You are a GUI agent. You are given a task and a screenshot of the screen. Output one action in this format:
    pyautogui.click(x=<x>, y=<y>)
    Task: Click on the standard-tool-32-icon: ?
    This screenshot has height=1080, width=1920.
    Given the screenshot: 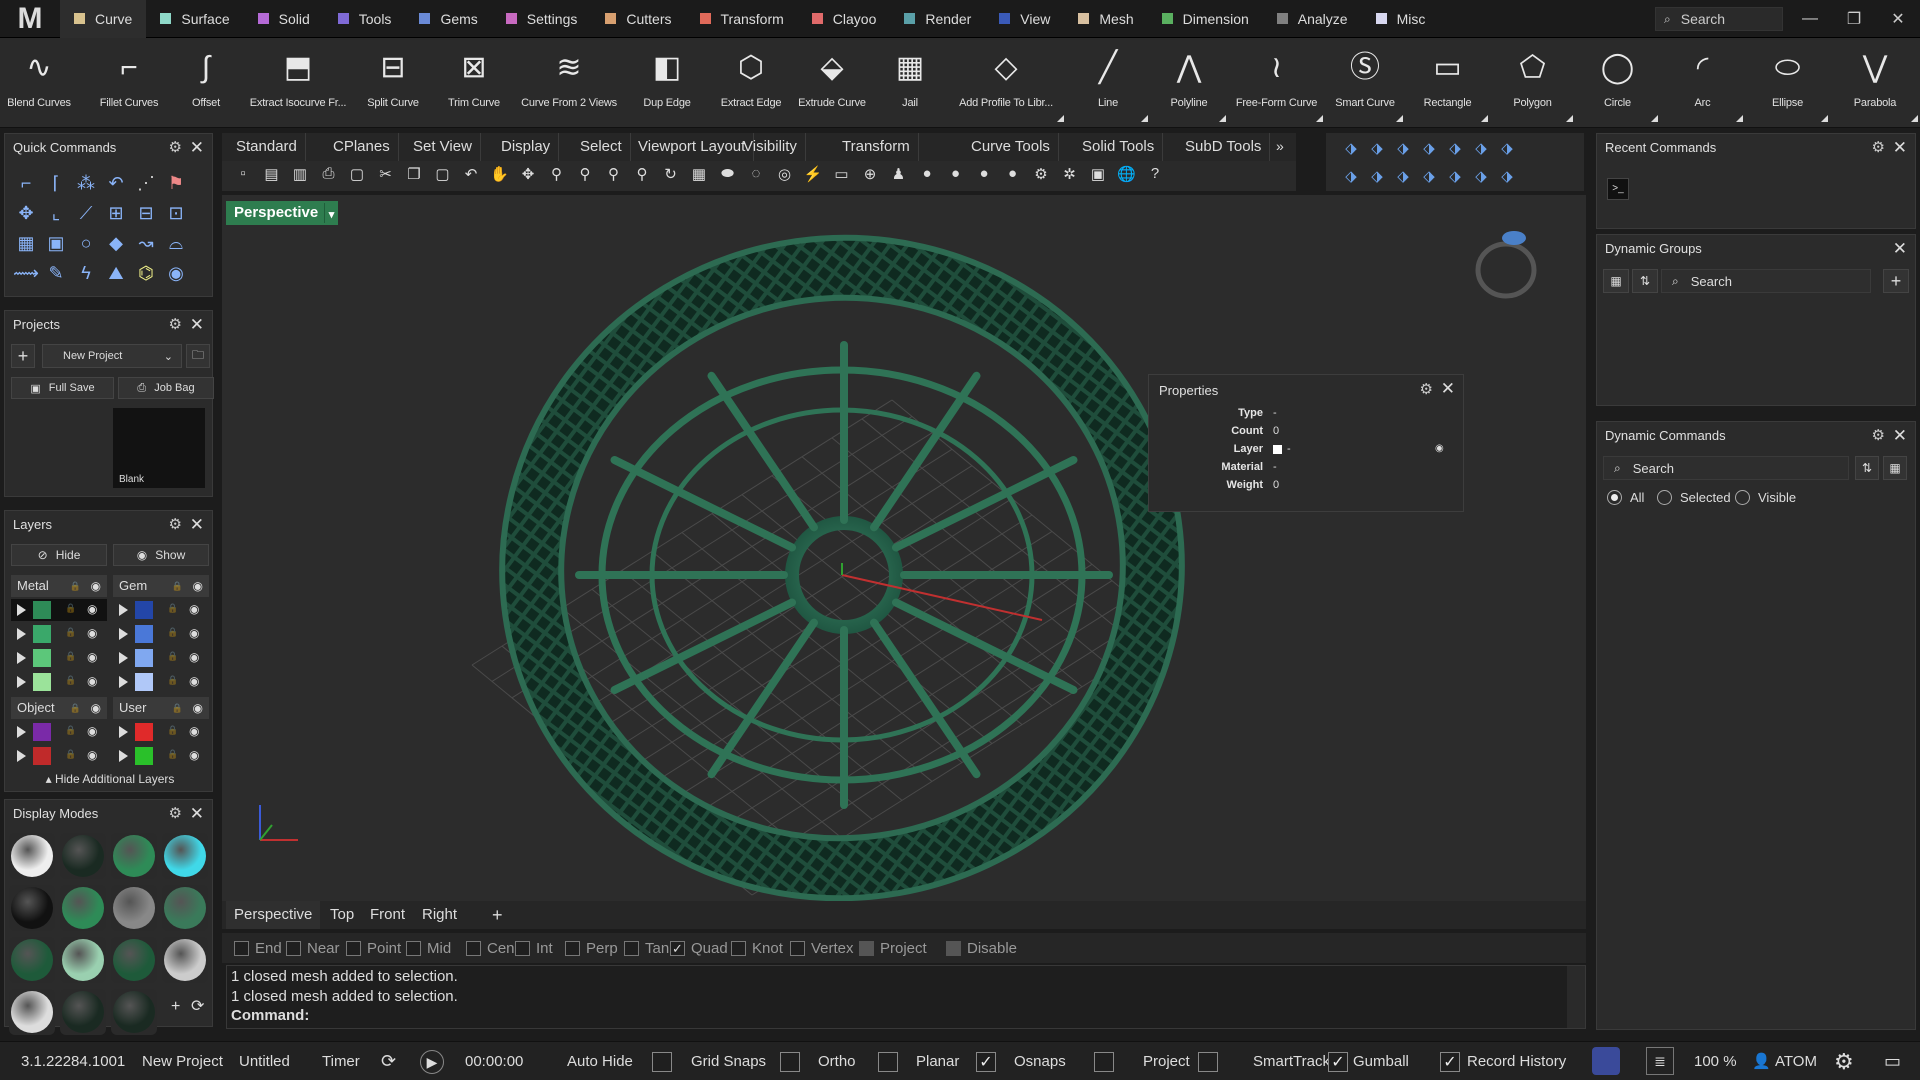 What is the action you would take?
    pyautogui.click(x=1155, y=176)
    